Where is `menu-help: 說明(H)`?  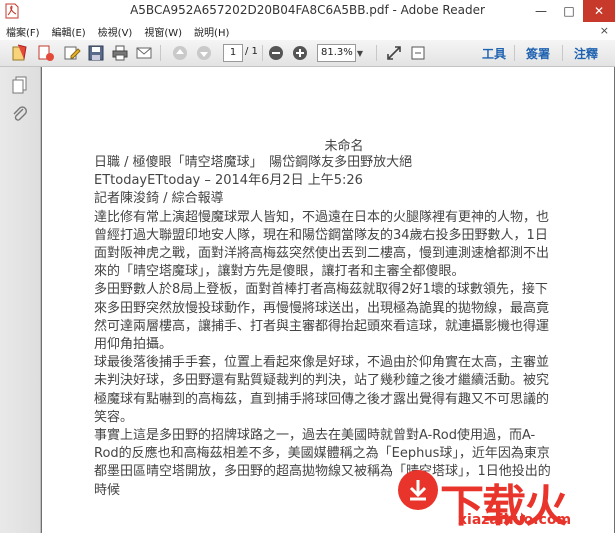 menu-help: 說明(H) is located at coordinates (211, 31).